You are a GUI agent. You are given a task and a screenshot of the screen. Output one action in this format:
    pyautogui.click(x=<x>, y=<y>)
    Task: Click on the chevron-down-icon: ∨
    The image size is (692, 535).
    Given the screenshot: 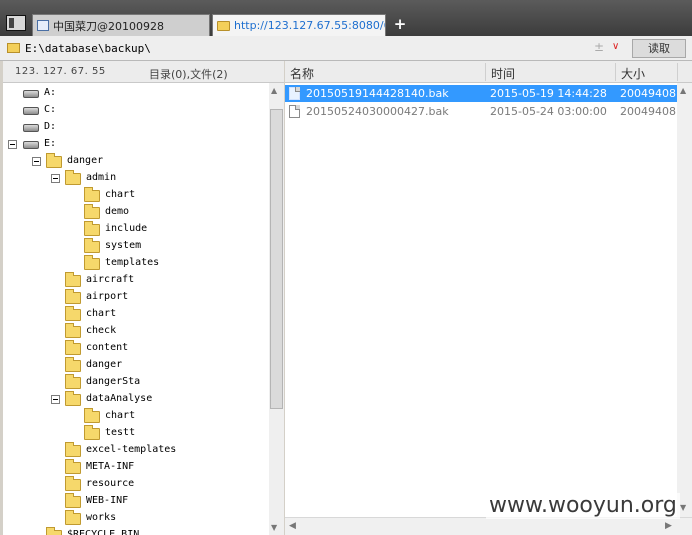 What is the action you would take?
    pyautogui.click(x=615, y=46)
    